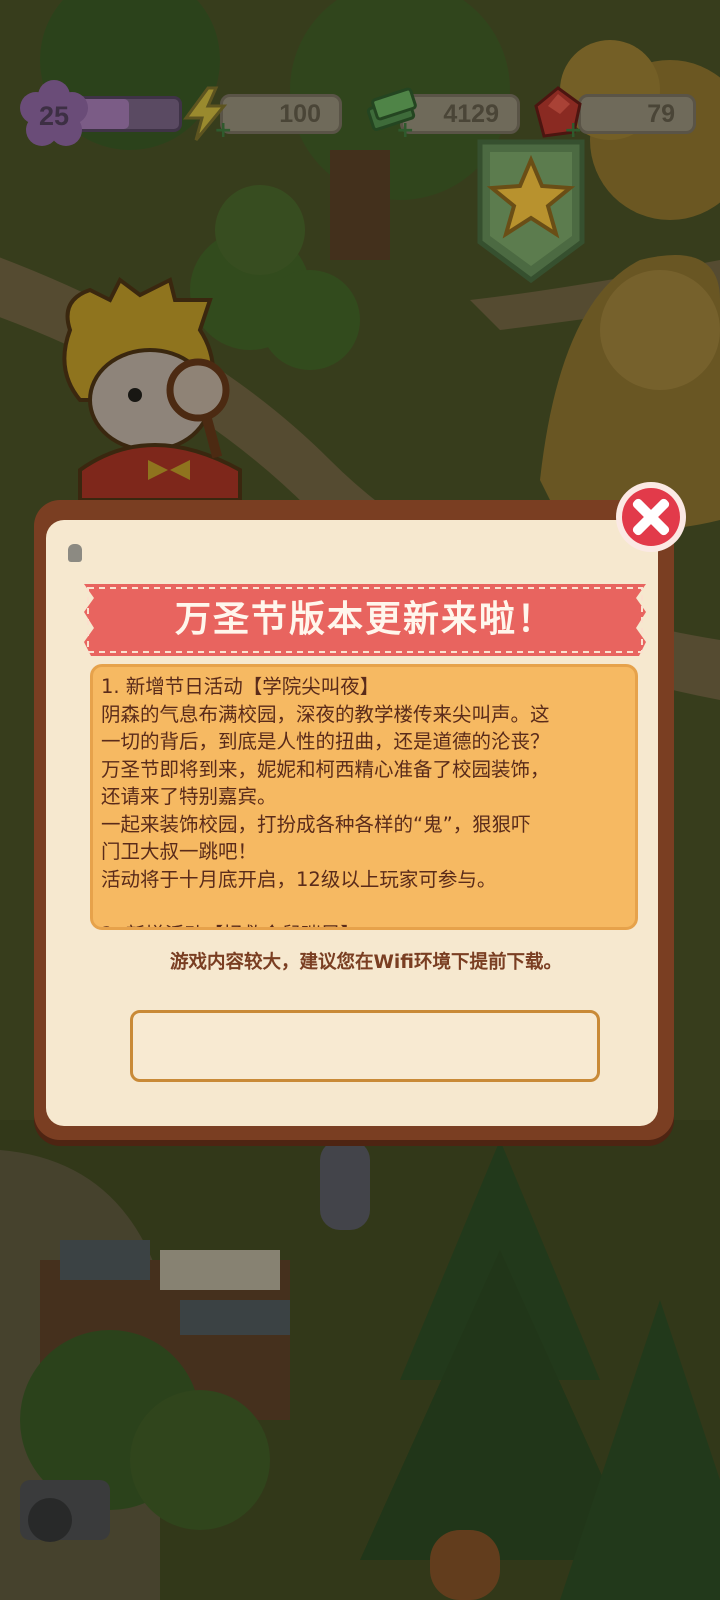 This screenshot has height=1600, width=720. Describe the element at coordinates (325, 741) in the screenshot. I see `update-note-line: 一切的背后，到底是人性的扭曲，还是道德的沦丧？` at that location.